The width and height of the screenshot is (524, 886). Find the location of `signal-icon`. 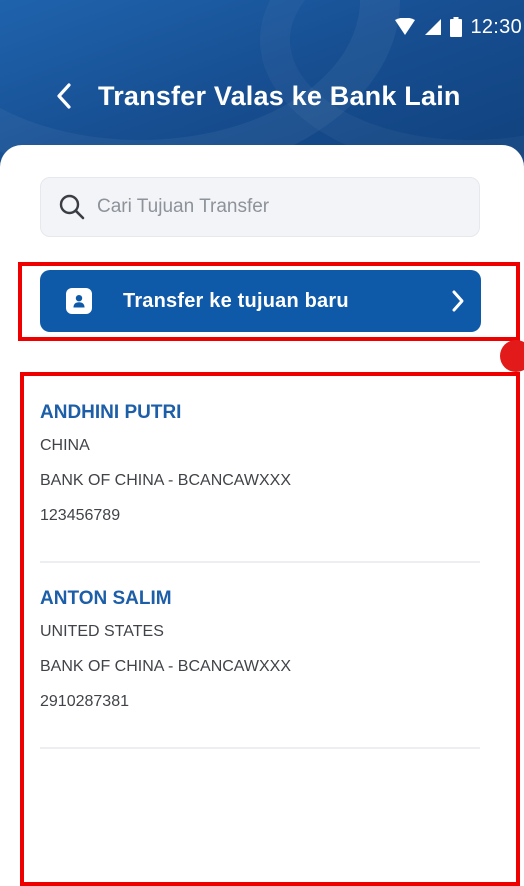

signal-icon is located at coordinates (433, 27).